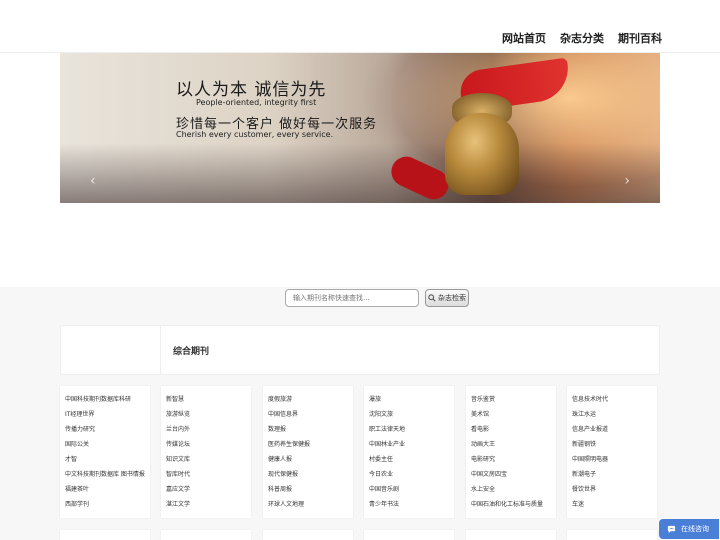  I want to click on journal-link: 沈阳文旅, so click(381, 413).